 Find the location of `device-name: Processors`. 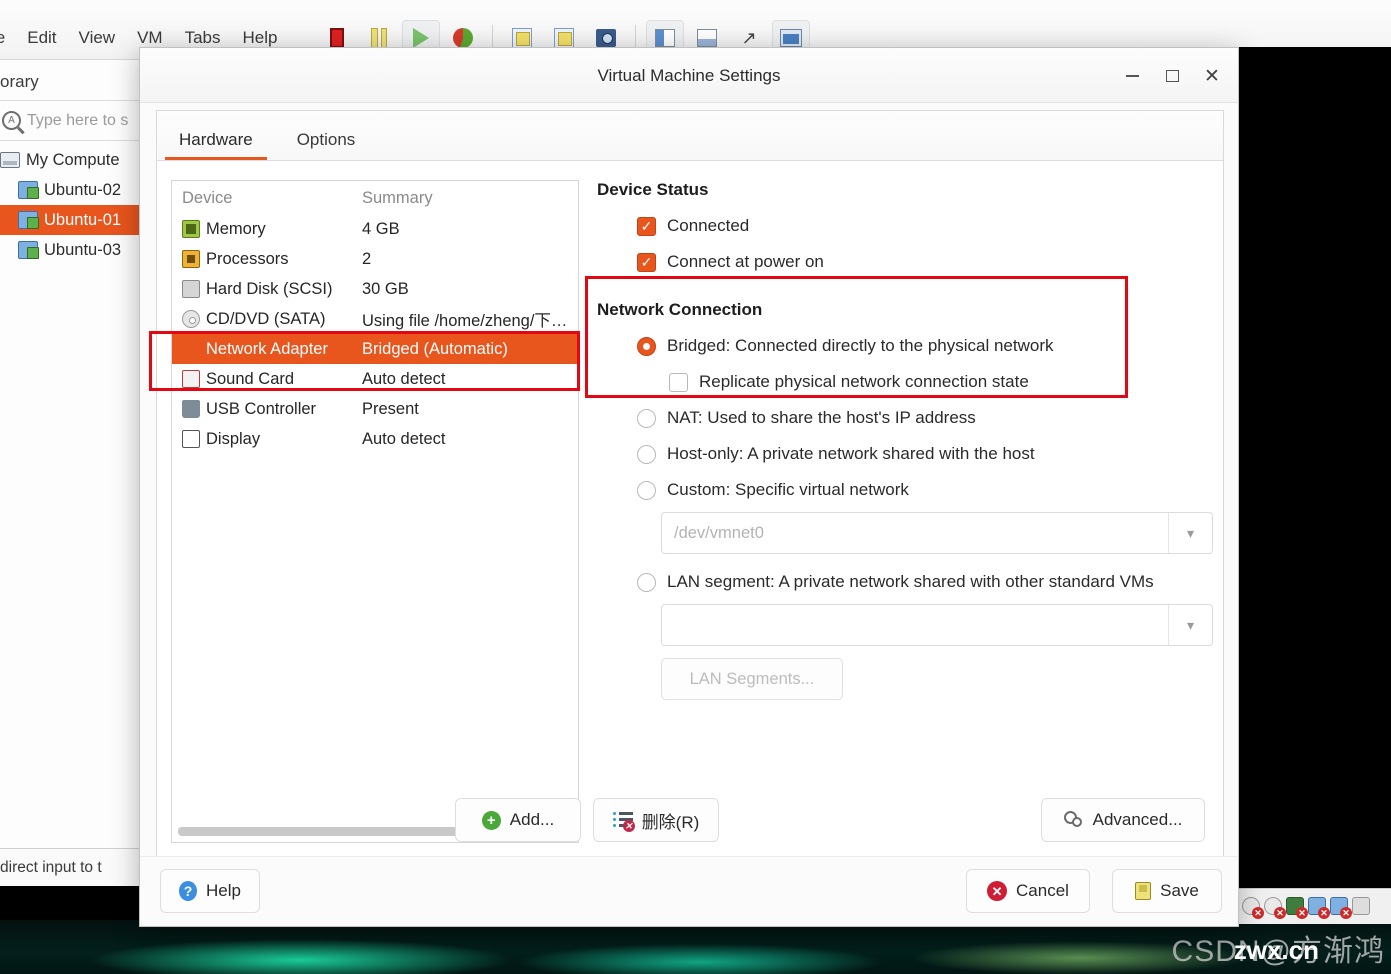

device-name: Processors is located at coordinates (247, 258).